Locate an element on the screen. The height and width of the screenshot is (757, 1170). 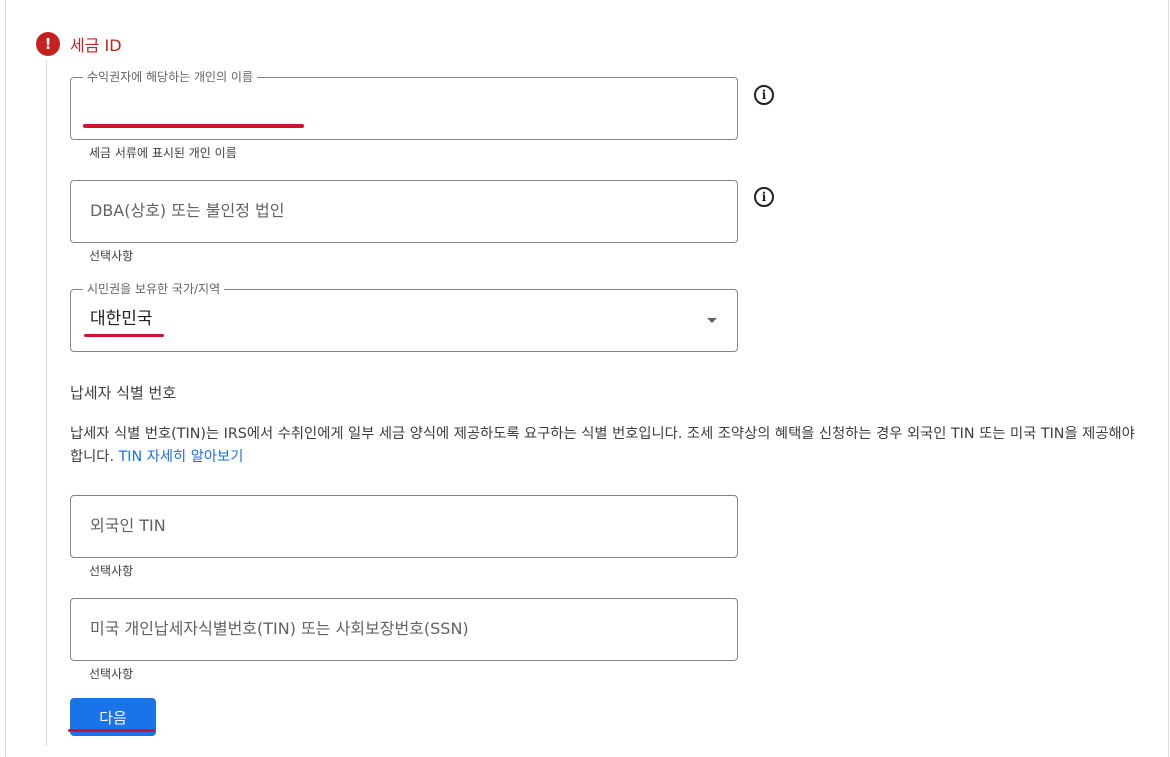
citizenship-select: 시민권을 보유한 국가/지역 대한민국 is located at coordinates (404, 316).